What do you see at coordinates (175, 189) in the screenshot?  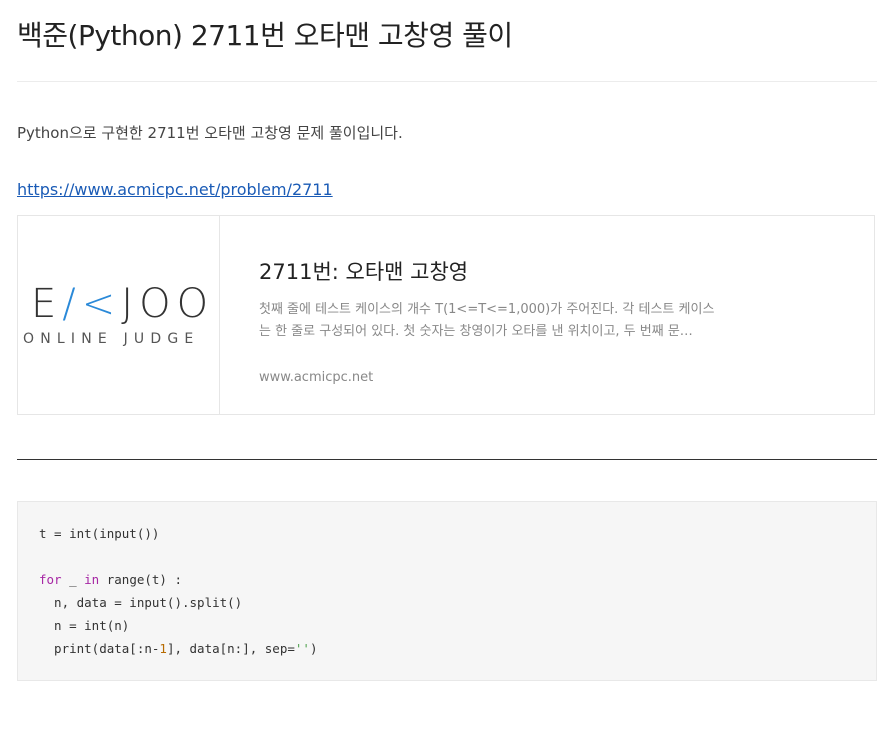 I see `problem-link: https://www.acmicpc.net/problem/2711` at bounding box center [175, 189].